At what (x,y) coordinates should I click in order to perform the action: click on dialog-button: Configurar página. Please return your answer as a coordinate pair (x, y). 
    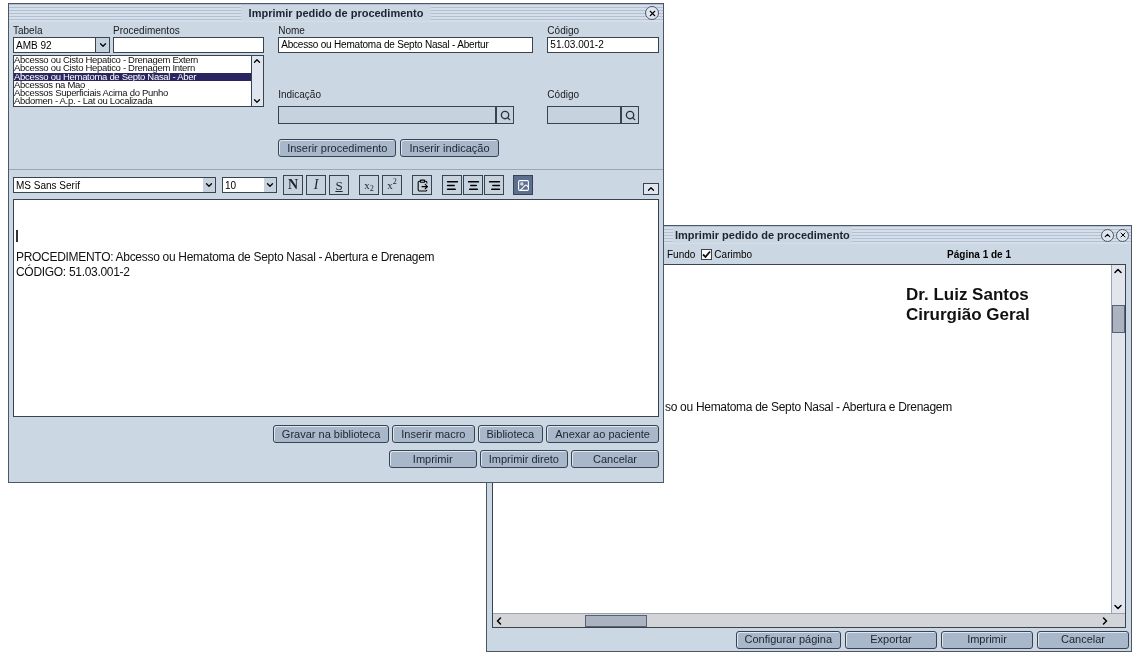
    Looking at the image, I should click on (788, 639).